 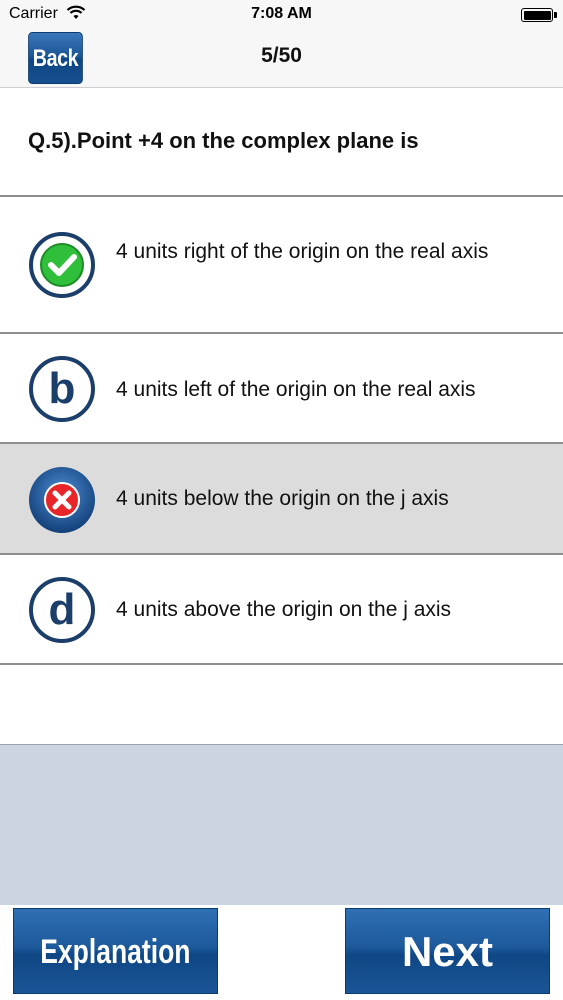 I want to click on battery-tip, so click(x=555, y=15).